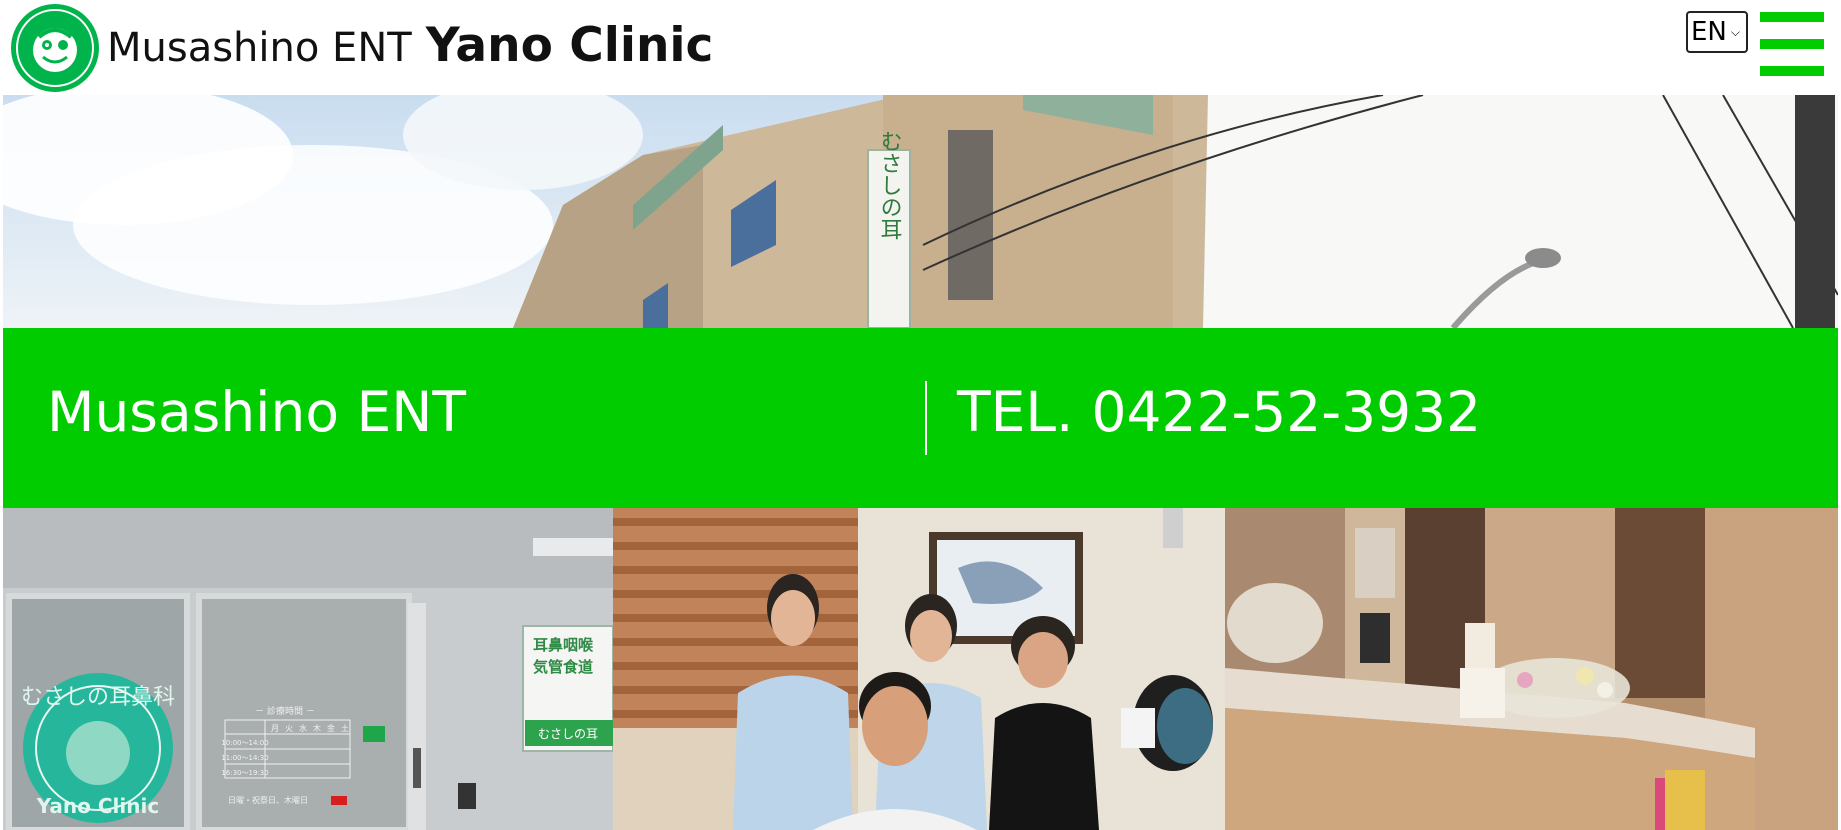 This screenshot has width=1841, height=830. I want to click on door-day-wed: 水, so click(303, 728).